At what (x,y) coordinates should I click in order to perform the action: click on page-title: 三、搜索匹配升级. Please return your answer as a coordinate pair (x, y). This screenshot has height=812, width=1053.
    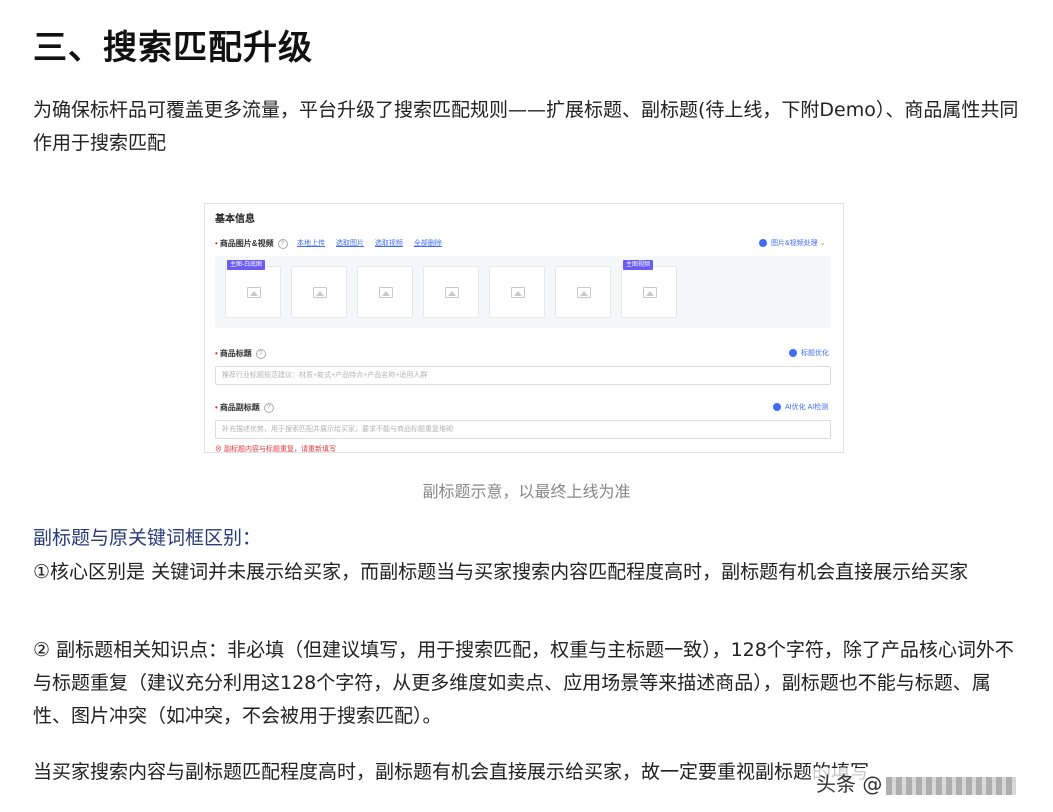
    Looking at the image, I should click on (173, 48).